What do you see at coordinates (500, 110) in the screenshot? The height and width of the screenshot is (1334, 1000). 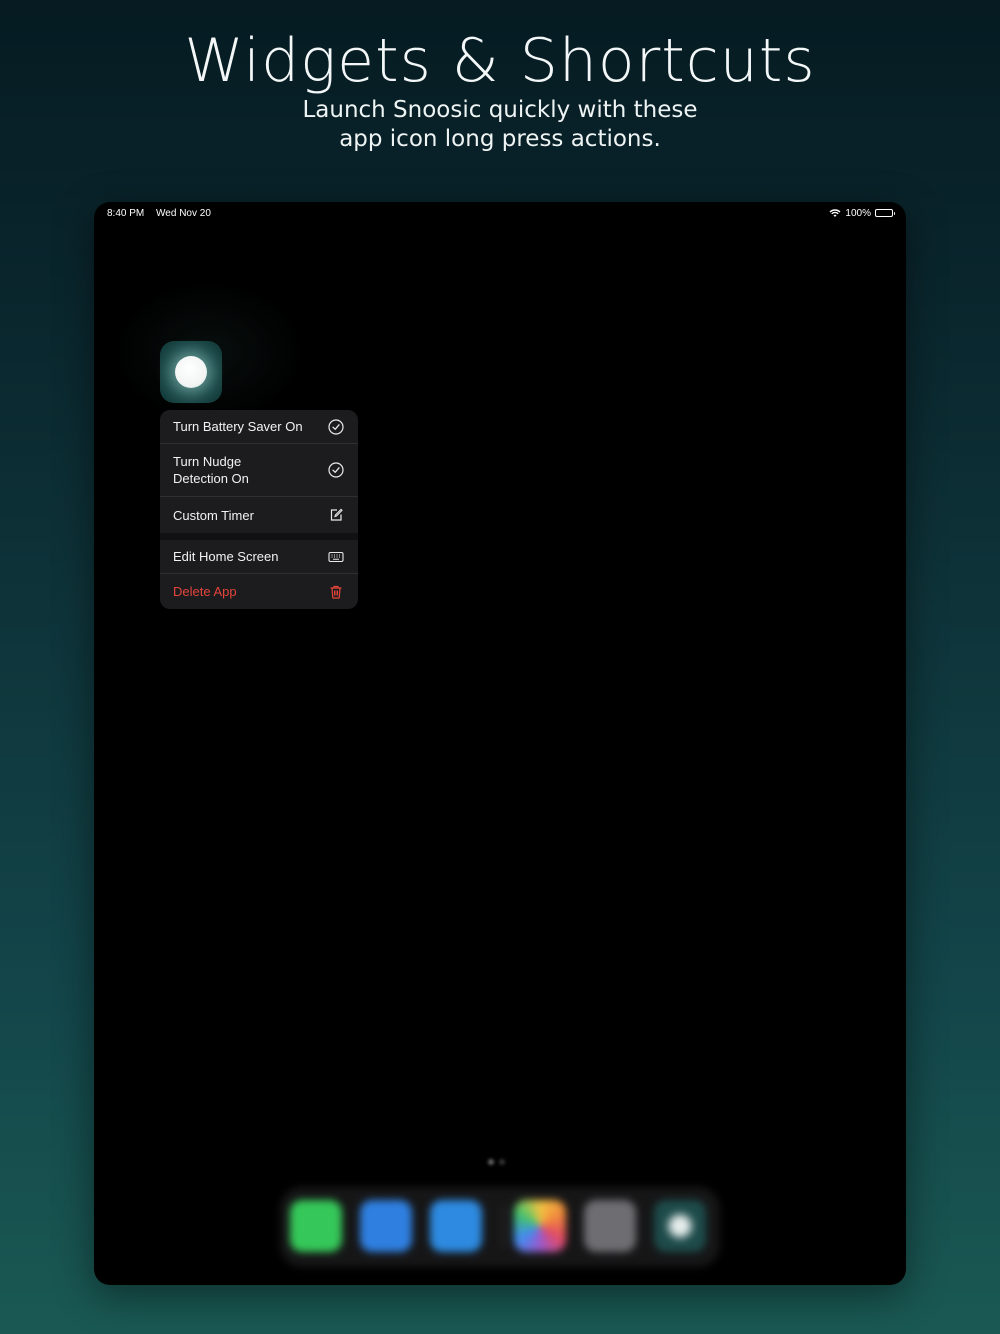 I see `hero-subtitle-line-1: Launch Snoosic quickly with these` at bounding box center [500, 110].